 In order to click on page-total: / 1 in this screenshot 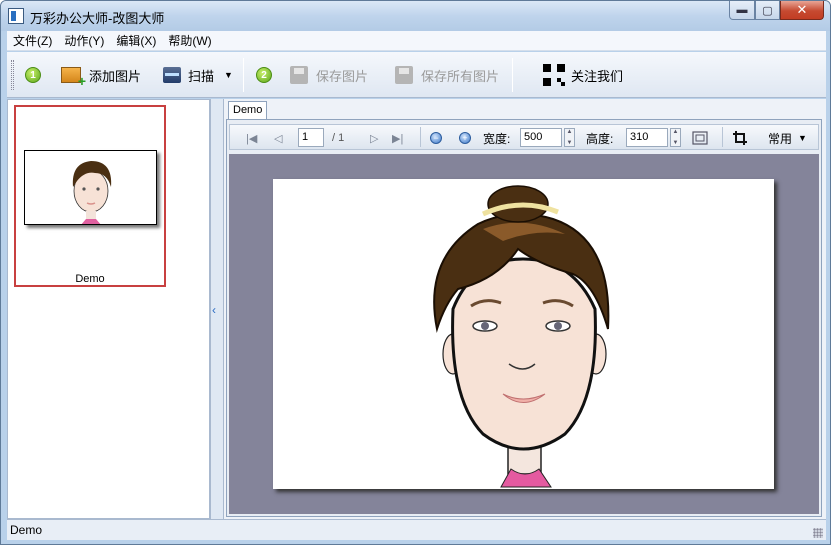, I will do `click(338, 138)`.